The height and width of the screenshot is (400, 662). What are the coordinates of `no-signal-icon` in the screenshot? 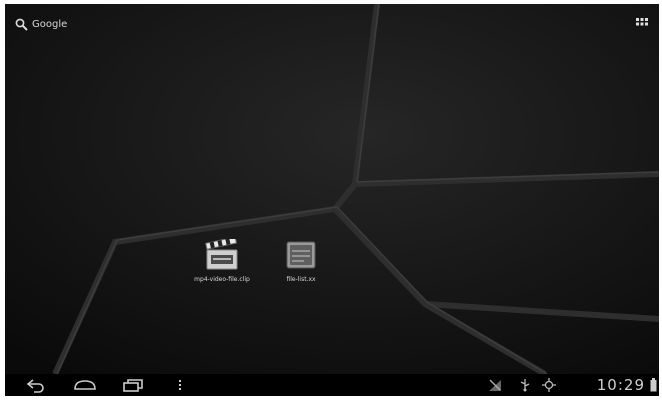 It's located at (495, 385).